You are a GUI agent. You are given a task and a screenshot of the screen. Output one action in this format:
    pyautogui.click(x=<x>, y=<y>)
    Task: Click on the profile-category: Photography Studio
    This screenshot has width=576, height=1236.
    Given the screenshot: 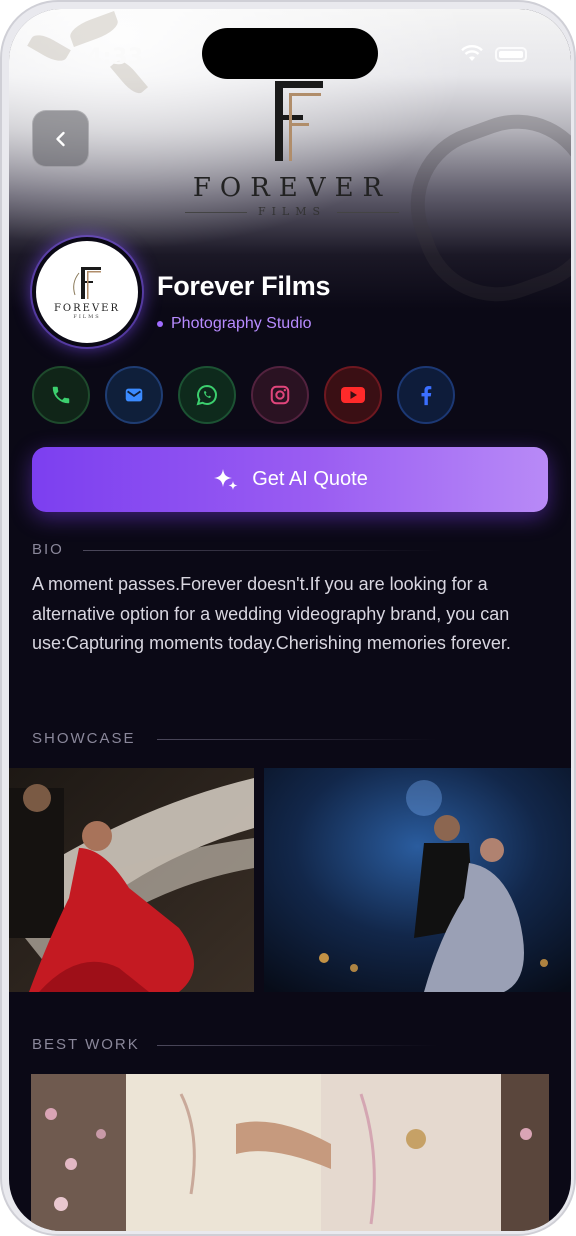 What is the action you would take?
    pyautogui.click(x=234, y=324)
    